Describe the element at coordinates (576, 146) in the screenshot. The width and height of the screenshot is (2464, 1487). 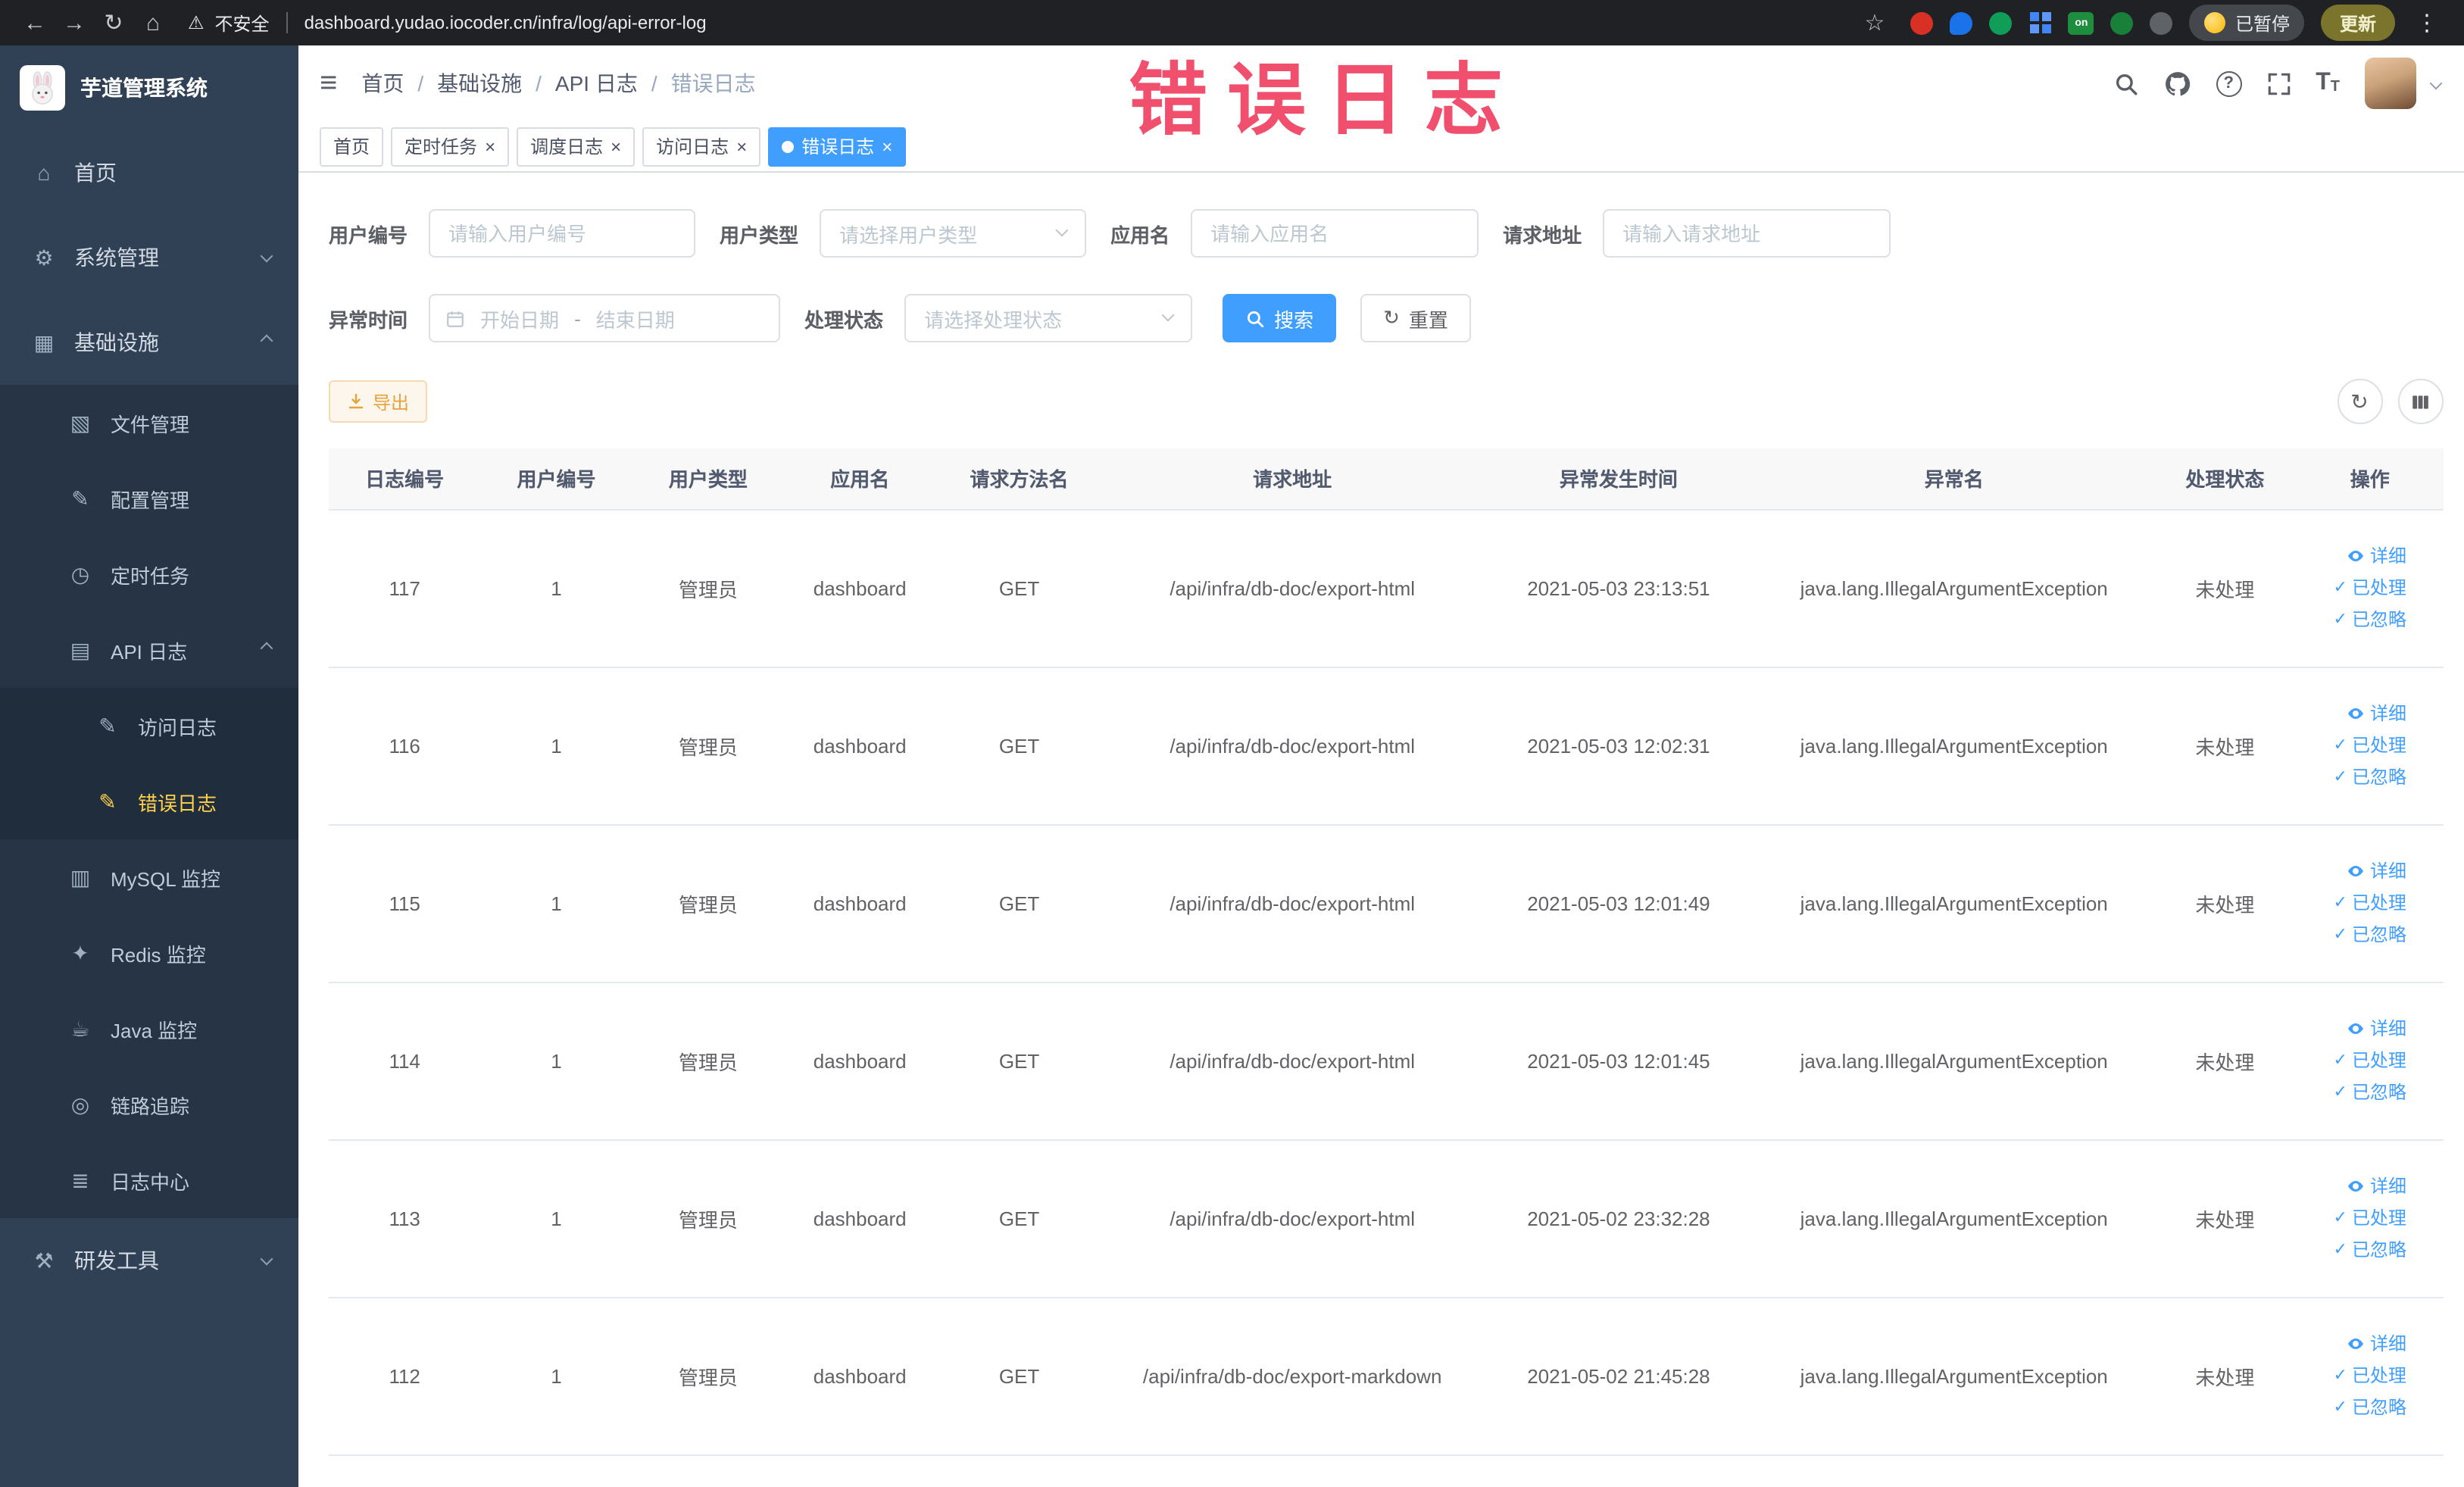
I see `tab-schedule-log: 调度日志 ×` at that location.